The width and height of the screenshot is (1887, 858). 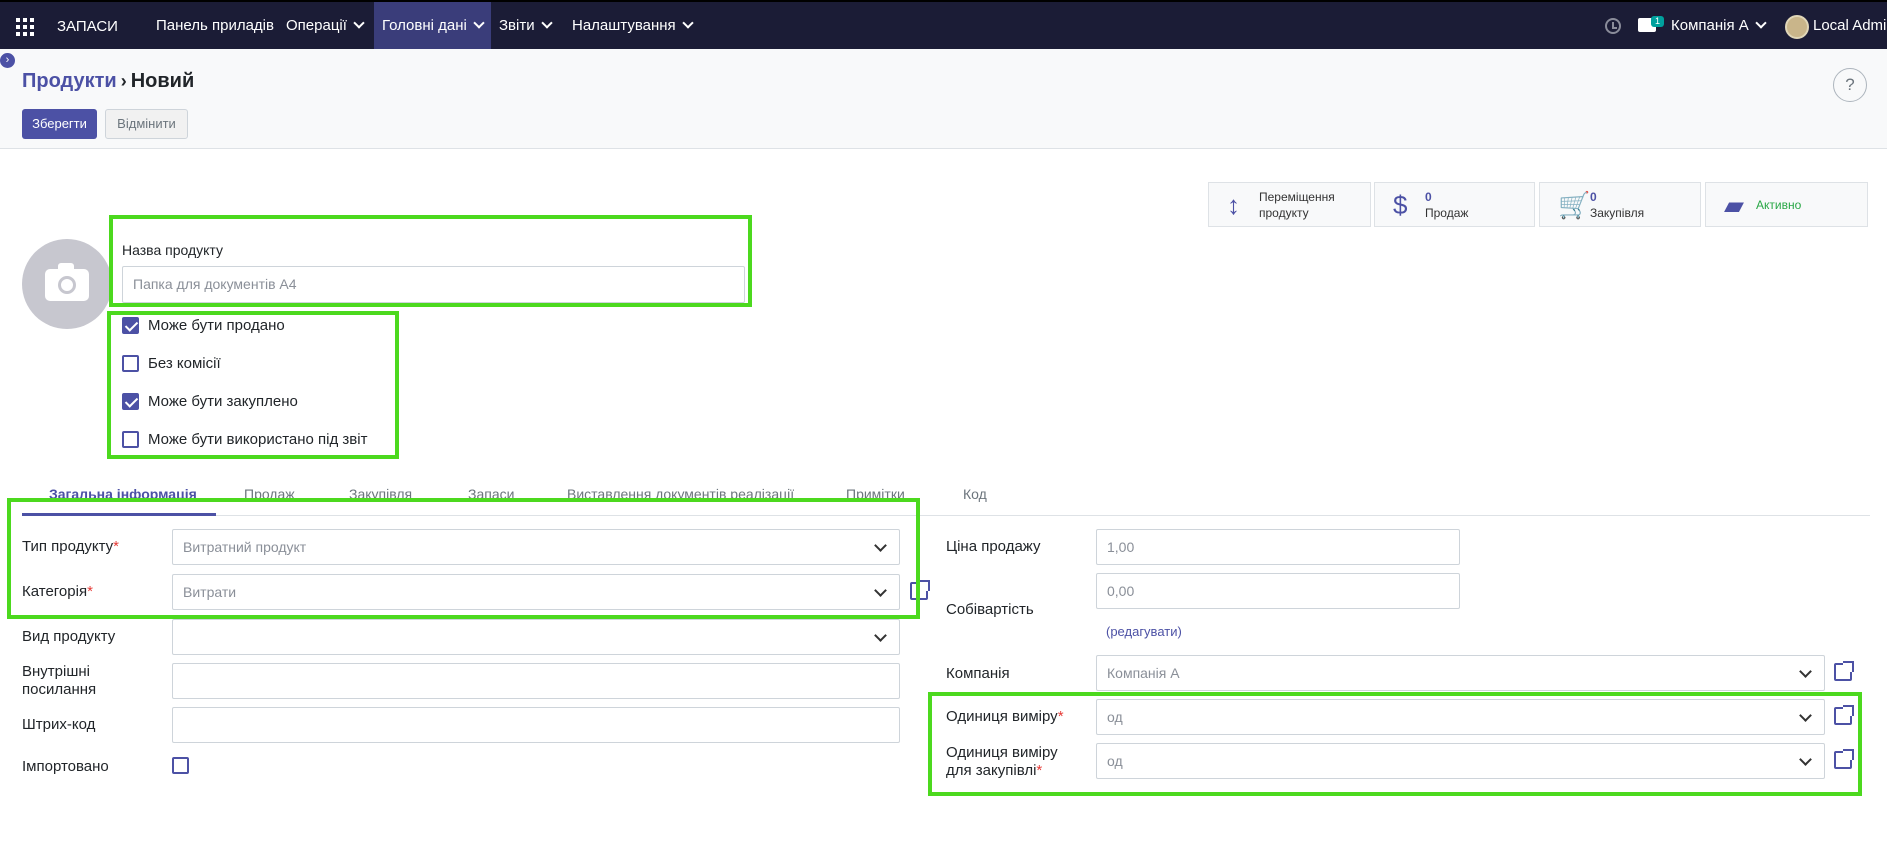 I want to click on cancel-button: Відмінити, so click(x=146, y=124).